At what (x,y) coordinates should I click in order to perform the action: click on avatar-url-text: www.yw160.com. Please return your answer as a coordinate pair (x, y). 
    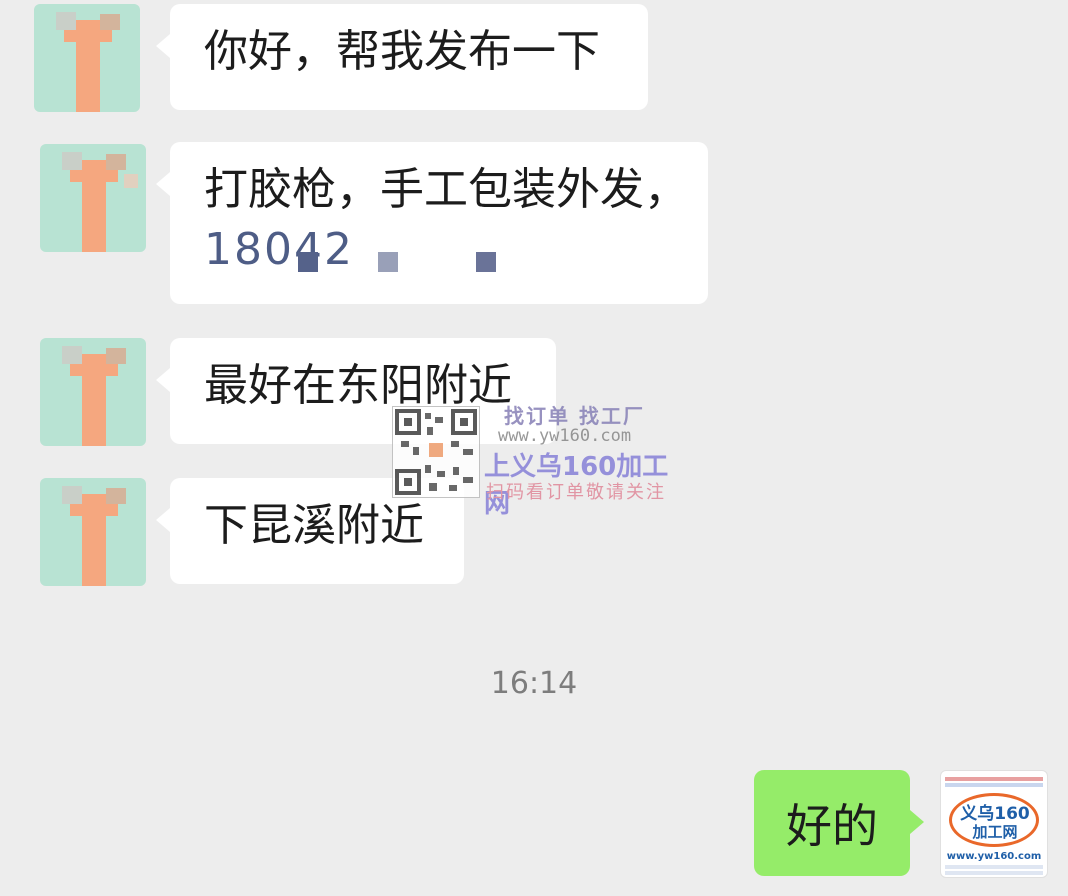
    Looking at the image, I should click on (994, 856).